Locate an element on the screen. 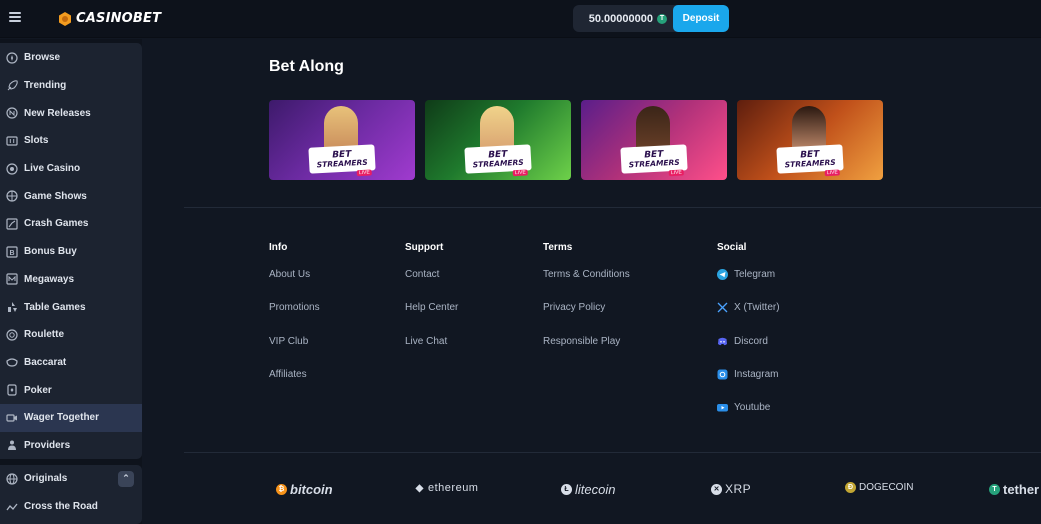 Image resolution: width=1041 pixels, height=524 pixels. sidebar-item-label: Crash Games is located at coordinates (56, 224).